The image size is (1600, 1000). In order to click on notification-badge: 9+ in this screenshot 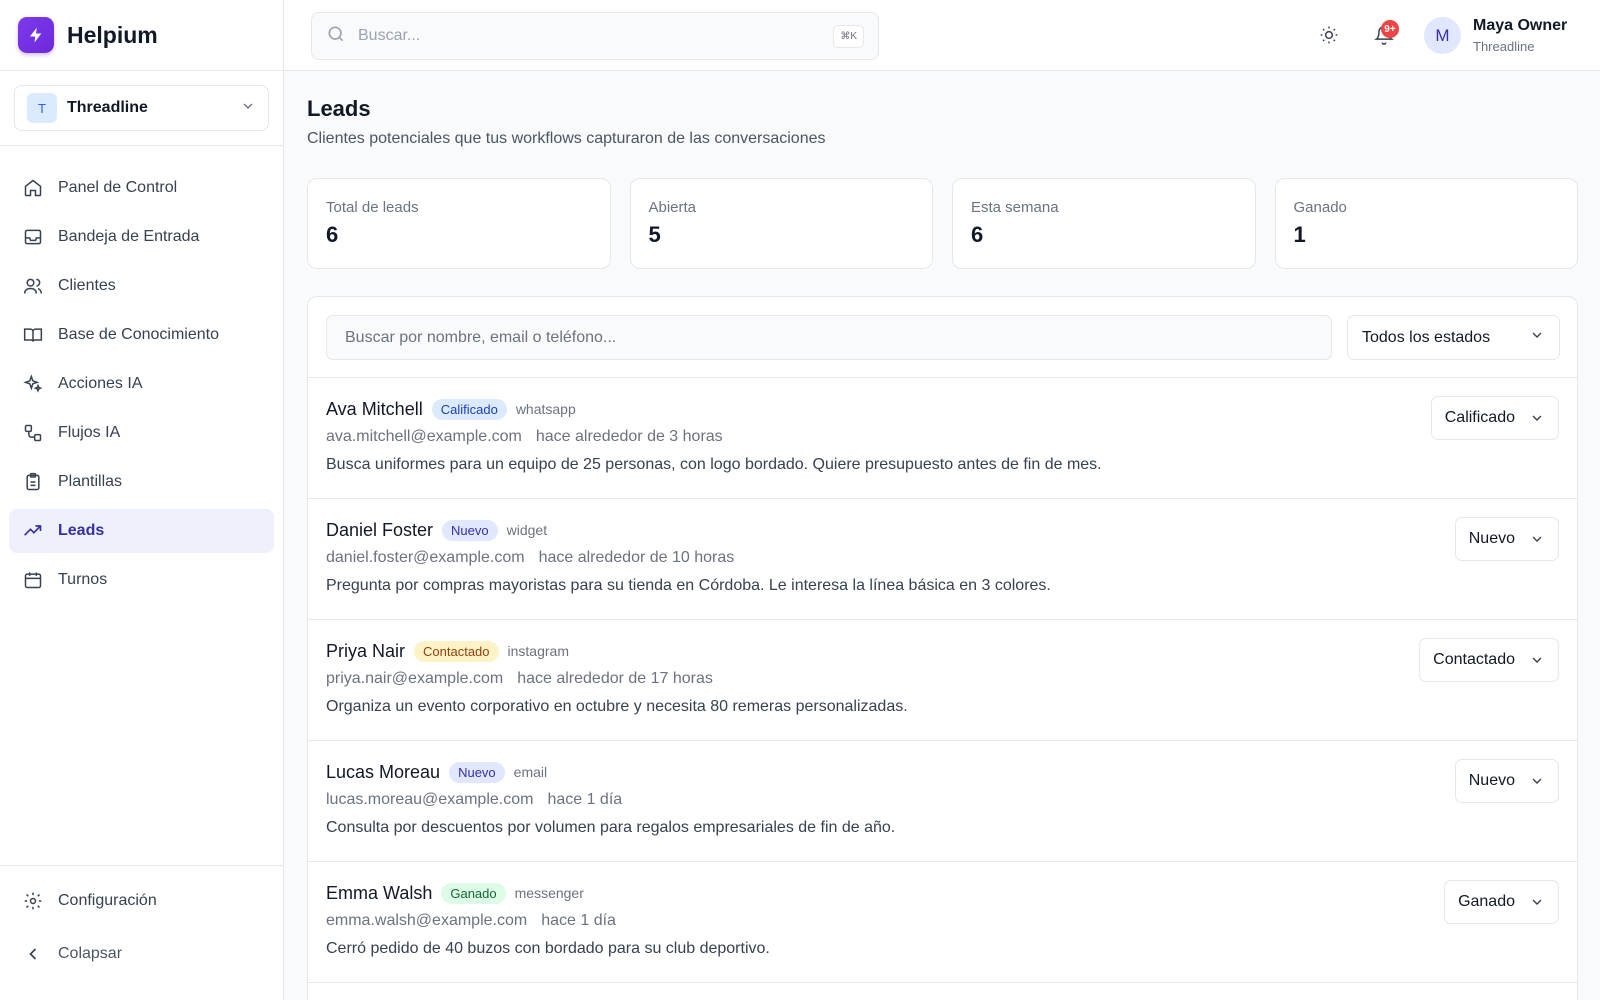, I will do `click(1390, 29)`.